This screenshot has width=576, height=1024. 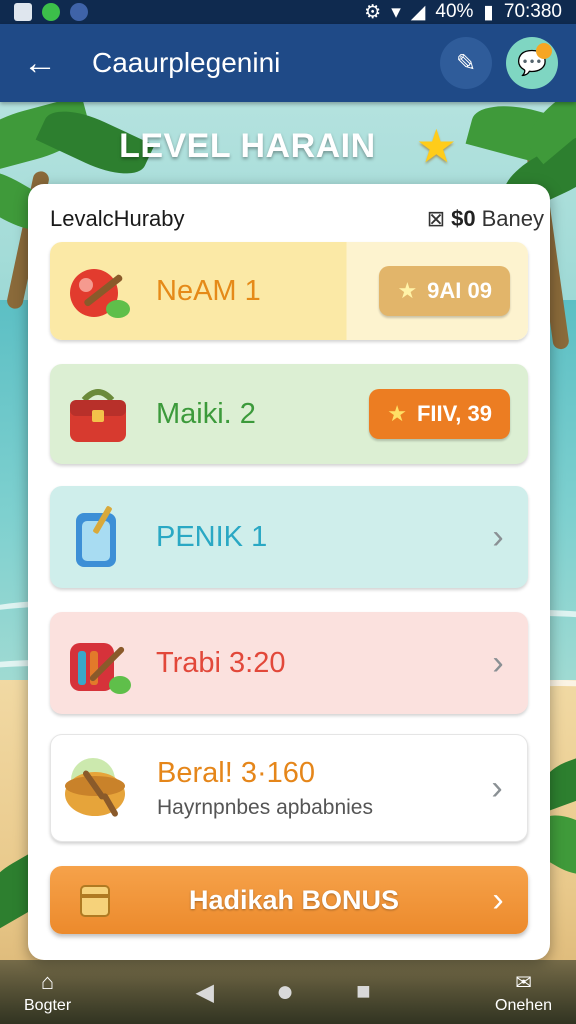 What do you see at coordinates (418, 12) in the screenshot?
I see `signal-icon: ◢` at bounding box center [418, 12].